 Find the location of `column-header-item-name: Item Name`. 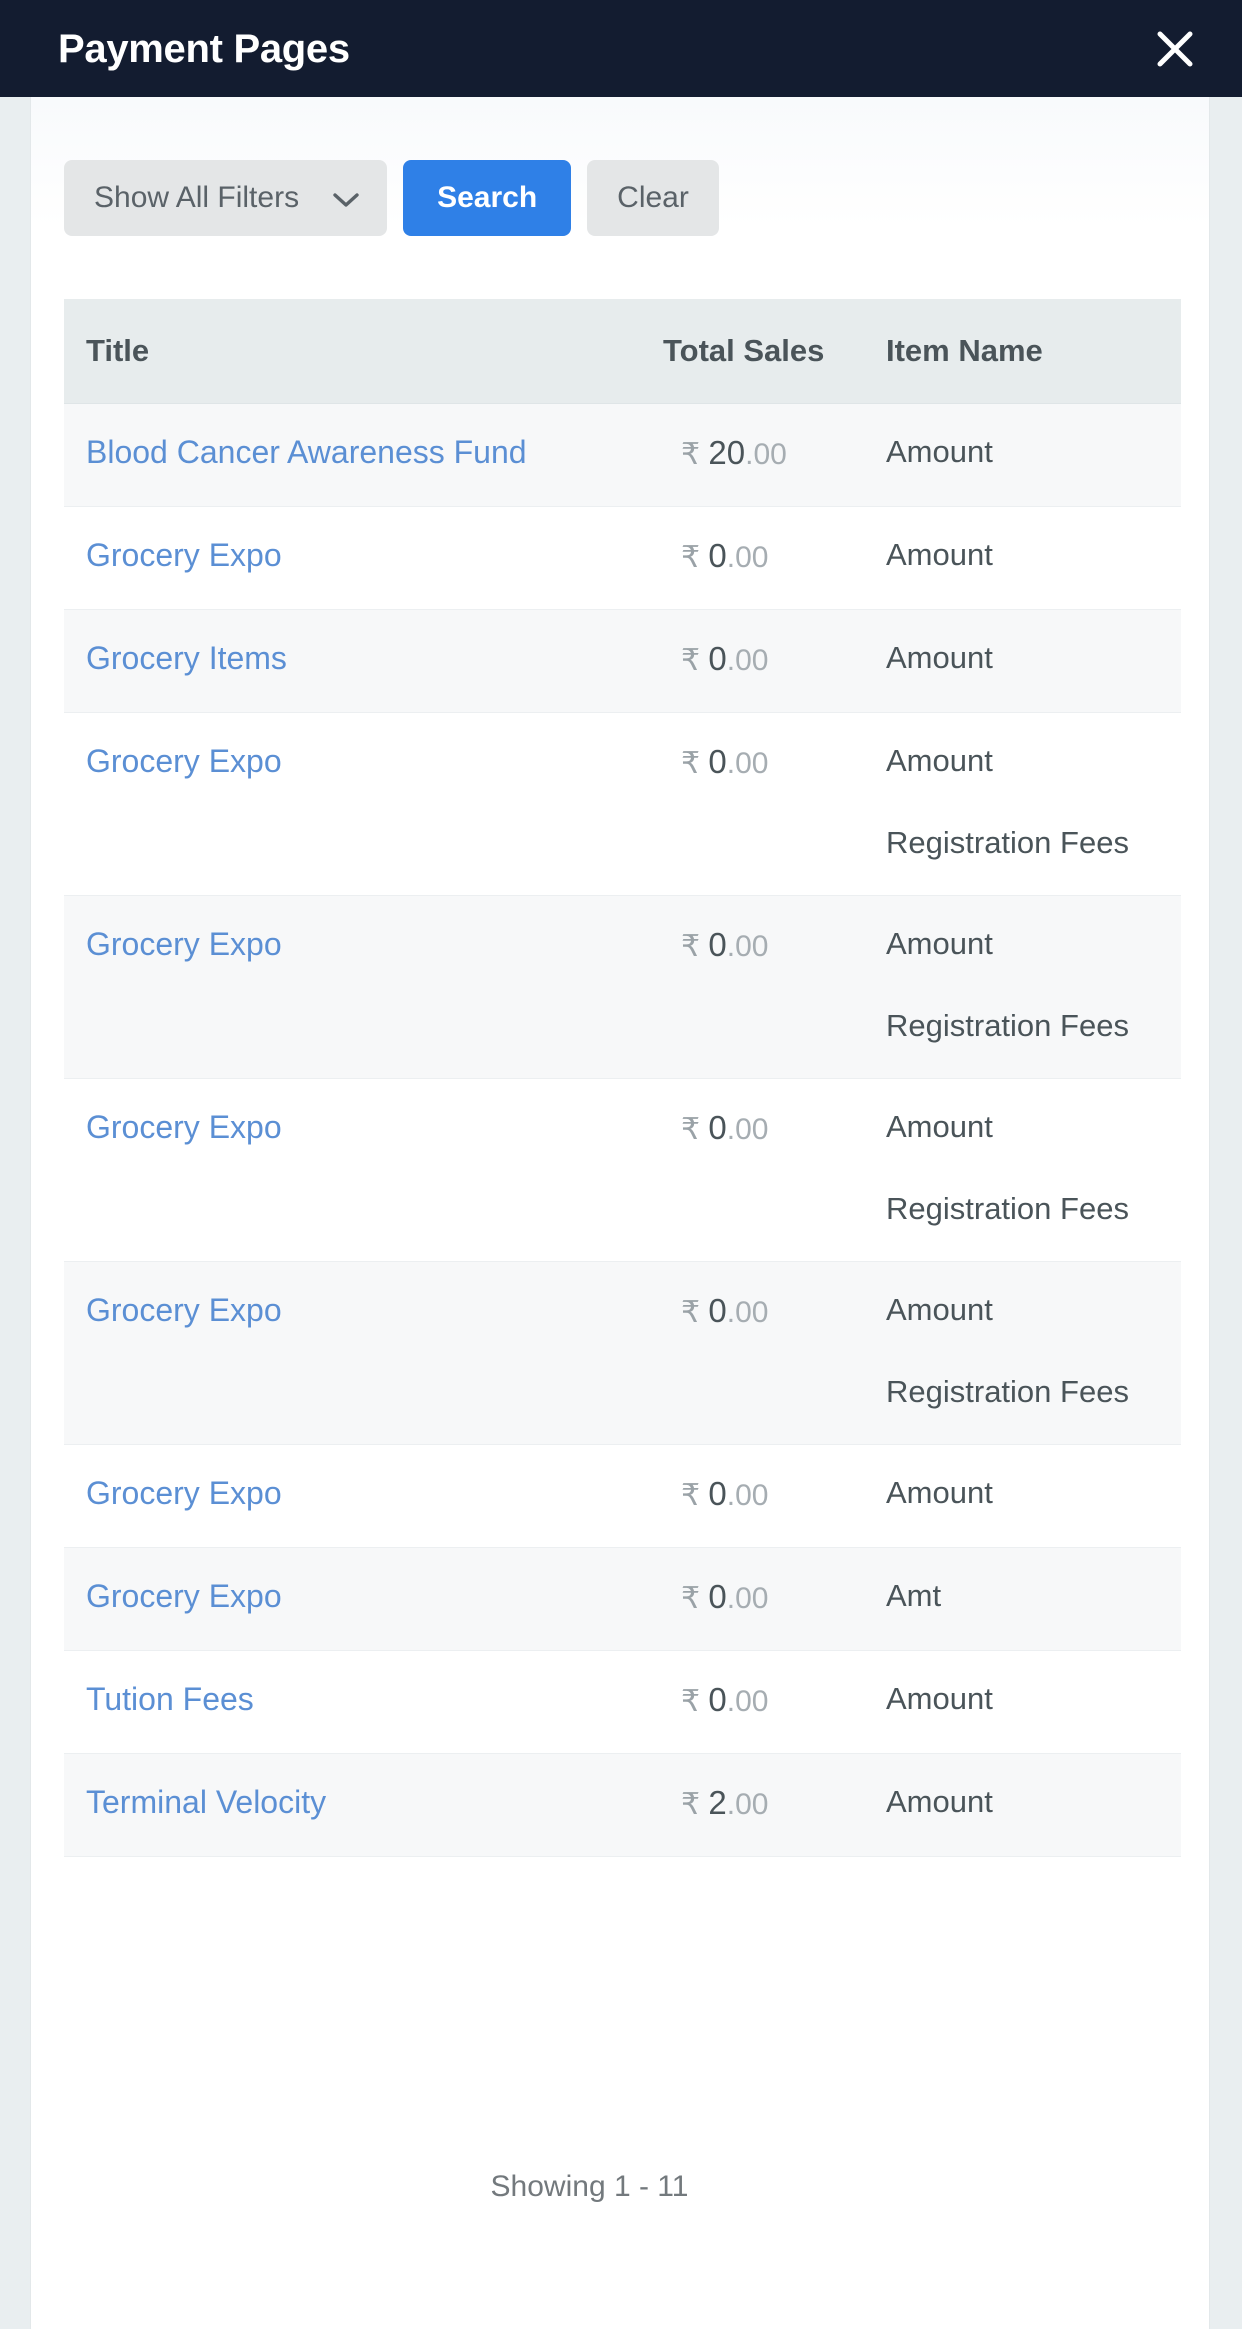

column-header-item-name: Item Name is located at coordinates (1022, 351).